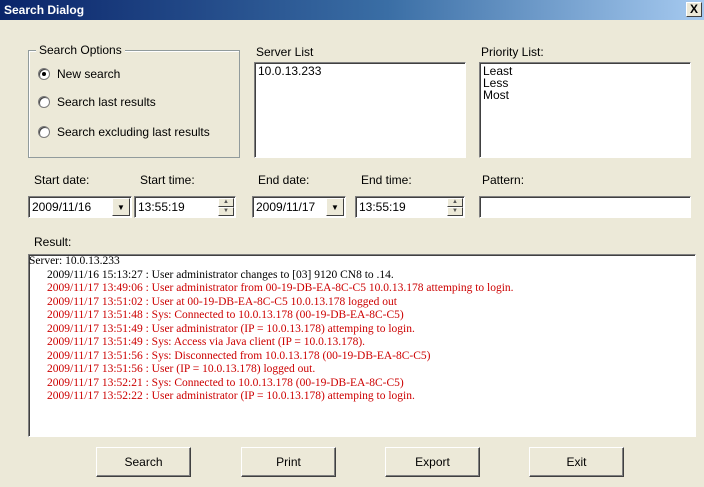 The image size is (704, 487). What do you see at coordinates (694, 9) in the screenshot?
I see `close-button: X` at bounding box center [694, 9].